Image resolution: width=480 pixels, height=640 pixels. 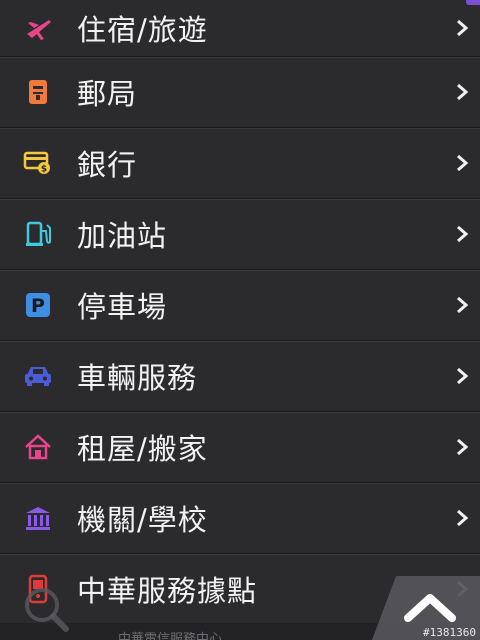 I want to click on list-item-label: 租屋/搬家, so click(x=142, y=449).